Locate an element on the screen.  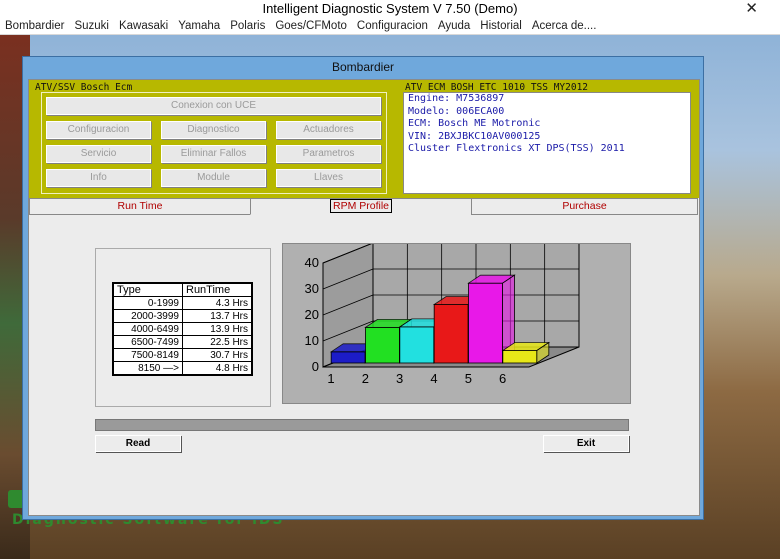
menu-configuracion: Configuracion is located at coordinates (392, 26).